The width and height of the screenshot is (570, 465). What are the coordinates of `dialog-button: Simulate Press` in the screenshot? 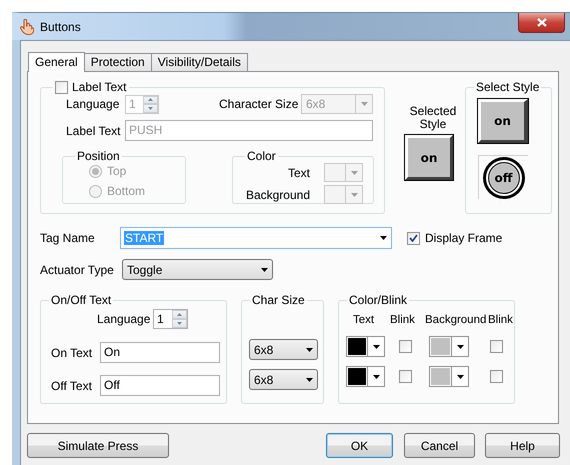 It's located at (98, 445).